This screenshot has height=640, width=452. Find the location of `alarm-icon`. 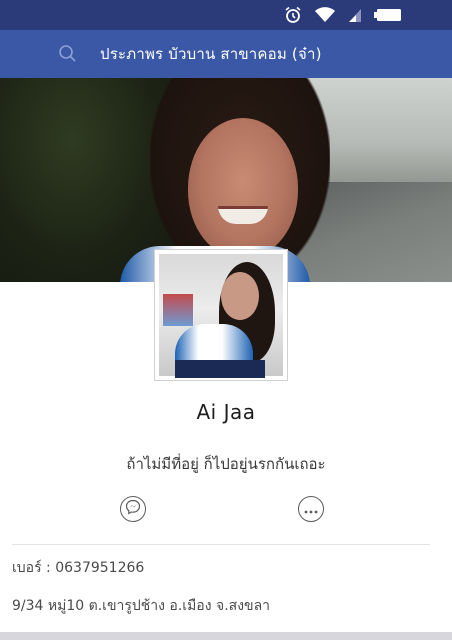

alarm-icon is located at coordinates (293, 15).